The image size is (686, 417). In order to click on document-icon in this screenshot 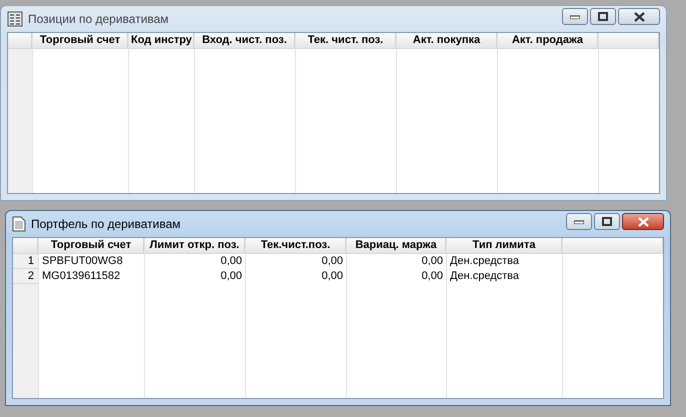, I will do `click(19, 224)`.